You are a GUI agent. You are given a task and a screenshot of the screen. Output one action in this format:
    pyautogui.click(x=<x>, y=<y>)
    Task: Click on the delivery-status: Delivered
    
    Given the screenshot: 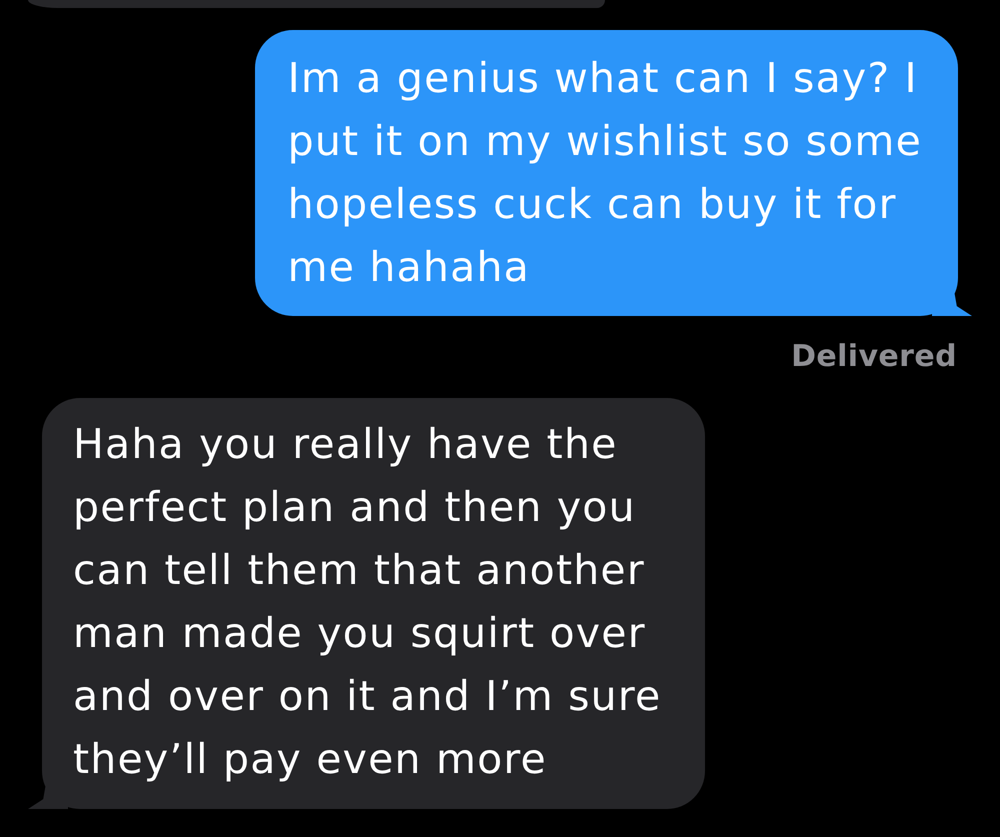 What is the action you would take?
    pyautogui.click(x=874, y=357)
    